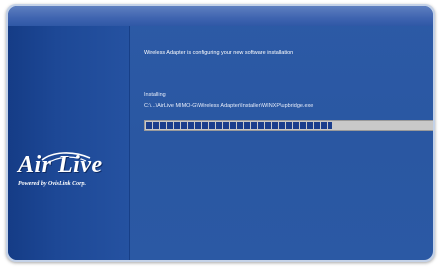  What do you see at coordinates (239, 125) in the screenshot?
I see `progress-fill` at bounding box center [239, 125].